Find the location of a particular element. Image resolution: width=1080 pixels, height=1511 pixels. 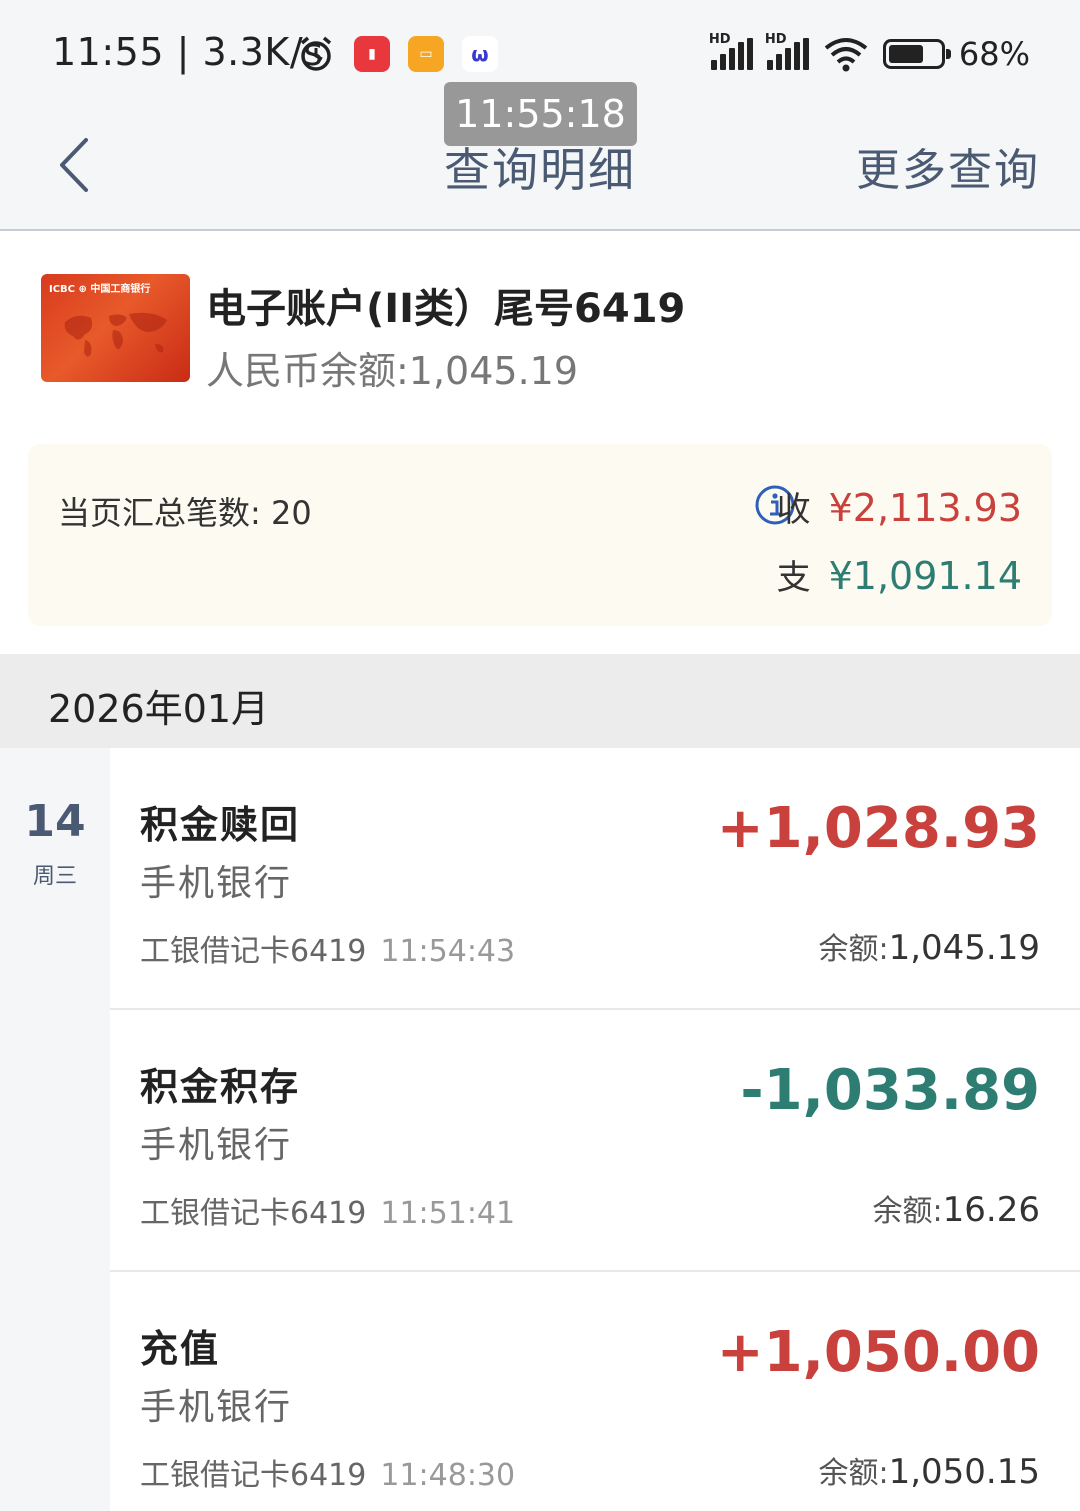

income-summary: 收 ¥2,113.93 is located at coordinates (899, 506).